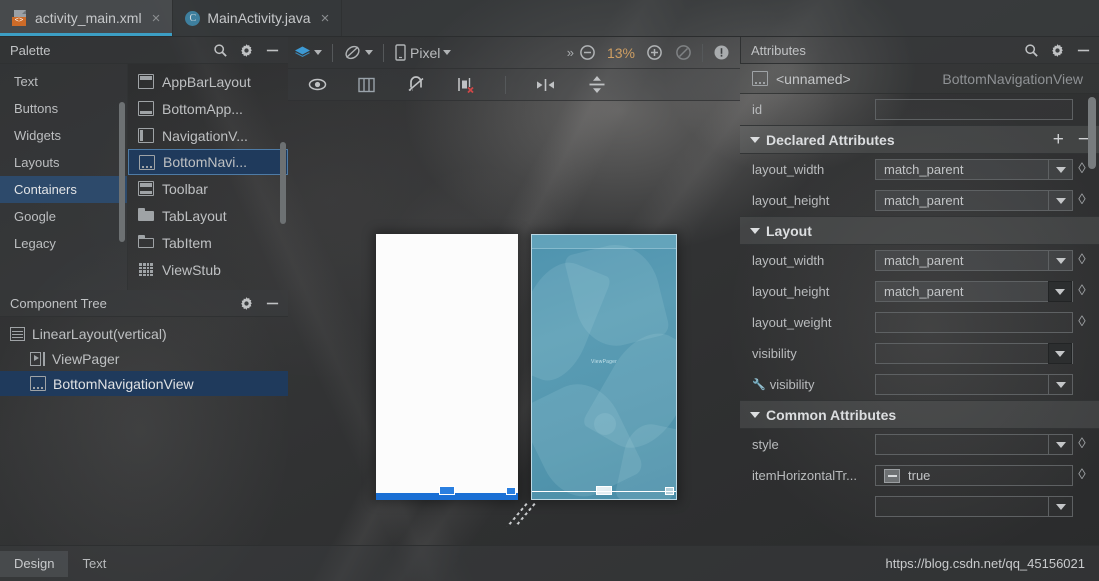  I want to click on tools-visibility-input, so click(974, 384).